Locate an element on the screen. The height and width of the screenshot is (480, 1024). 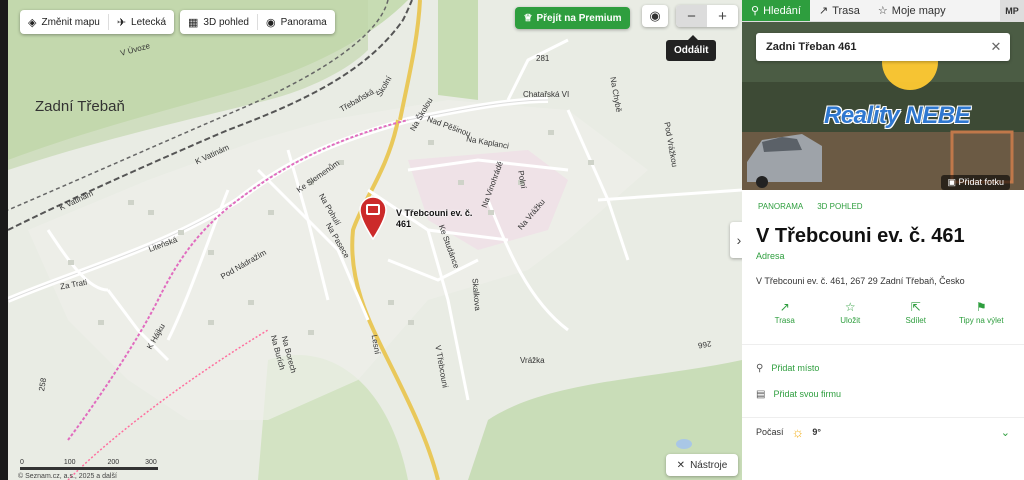
action-label: Tipy na výlet is located at coordinates (981, 320).